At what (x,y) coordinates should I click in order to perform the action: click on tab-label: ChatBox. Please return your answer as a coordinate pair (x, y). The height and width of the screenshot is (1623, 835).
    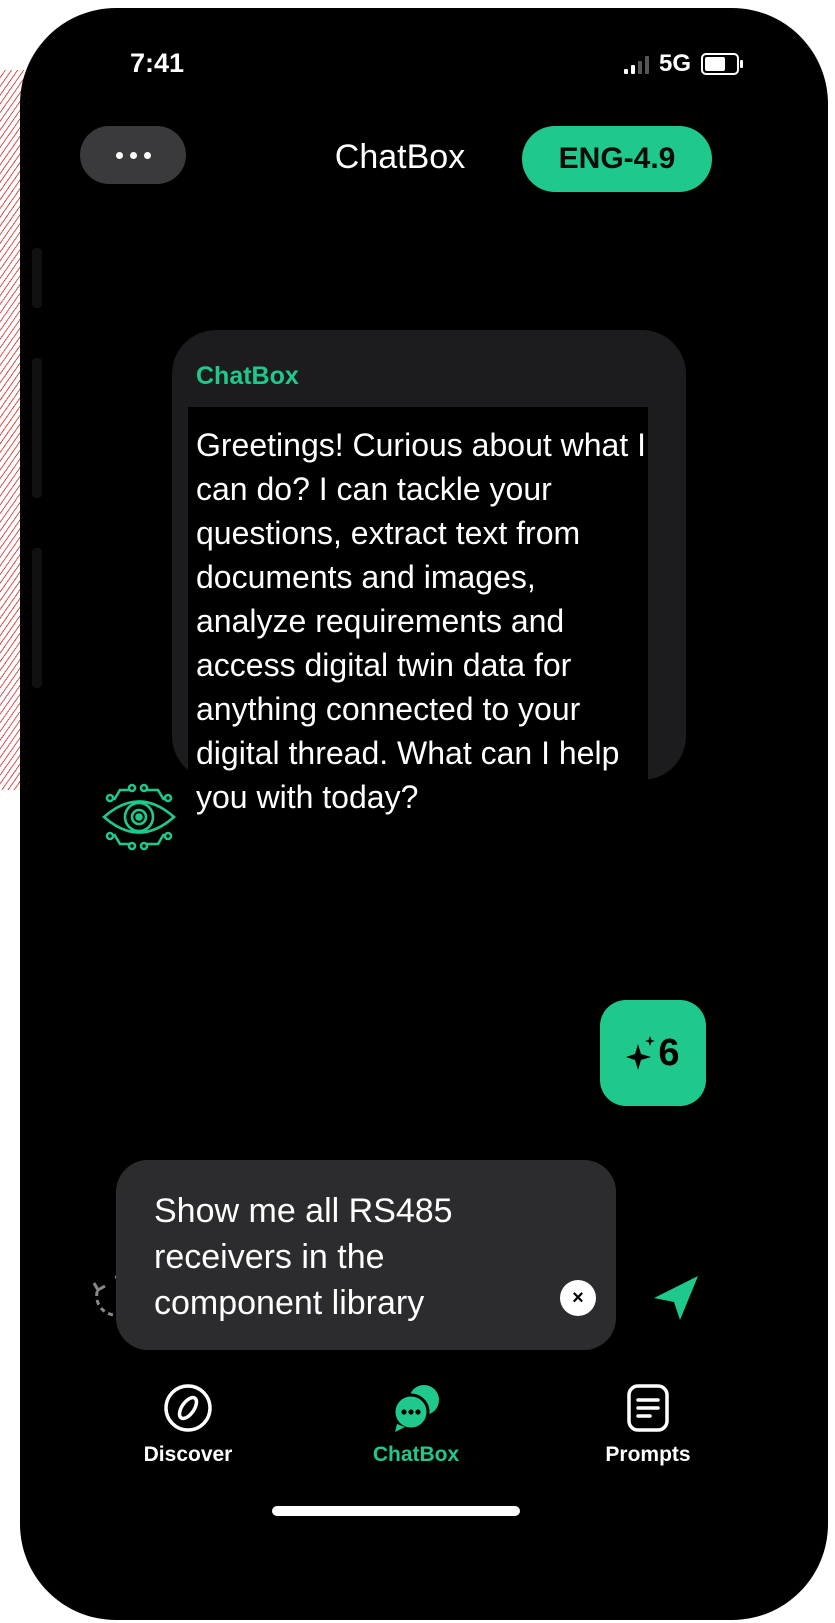
    Looking at the image, I should click on (416, 1454).